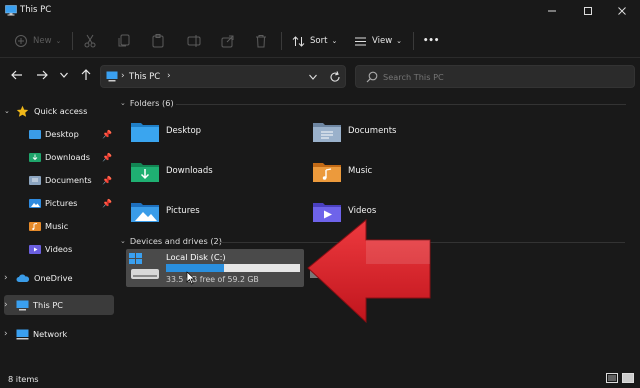 This screenshot has height=388, width=640. I want to click on sidebar-item-label: This PC, so click(48, 305).